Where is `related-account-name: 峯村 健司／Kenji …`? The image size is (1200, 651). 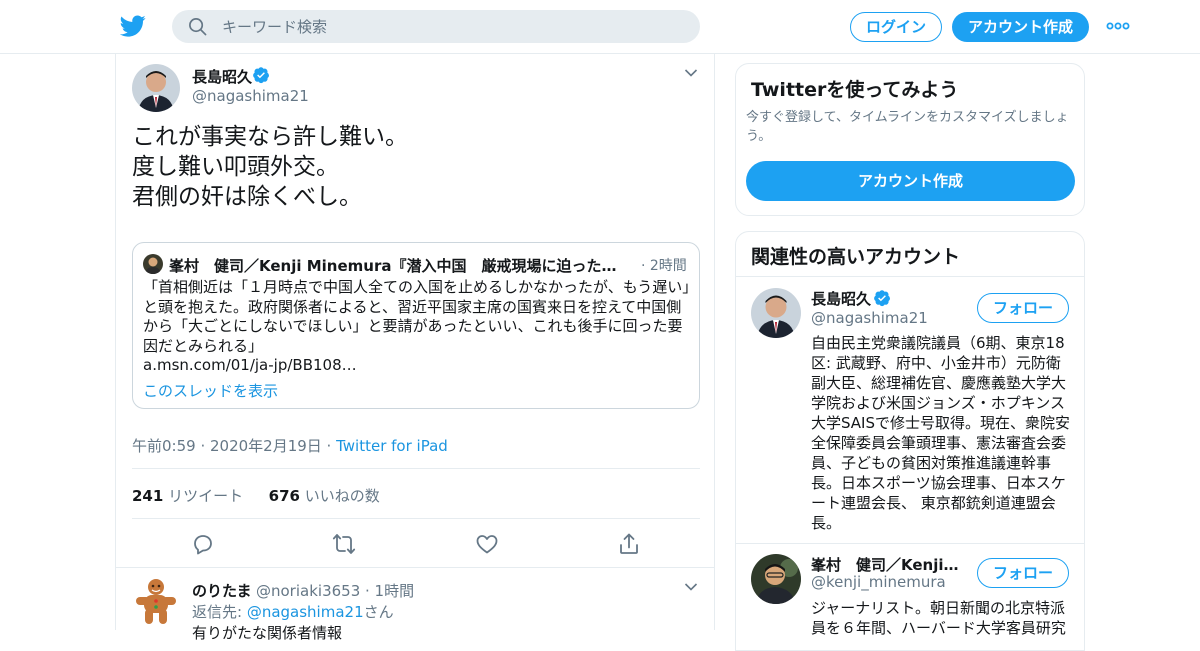
related-account-name: 峯村 健司／Kenji … is located at coordinates (886, 564).